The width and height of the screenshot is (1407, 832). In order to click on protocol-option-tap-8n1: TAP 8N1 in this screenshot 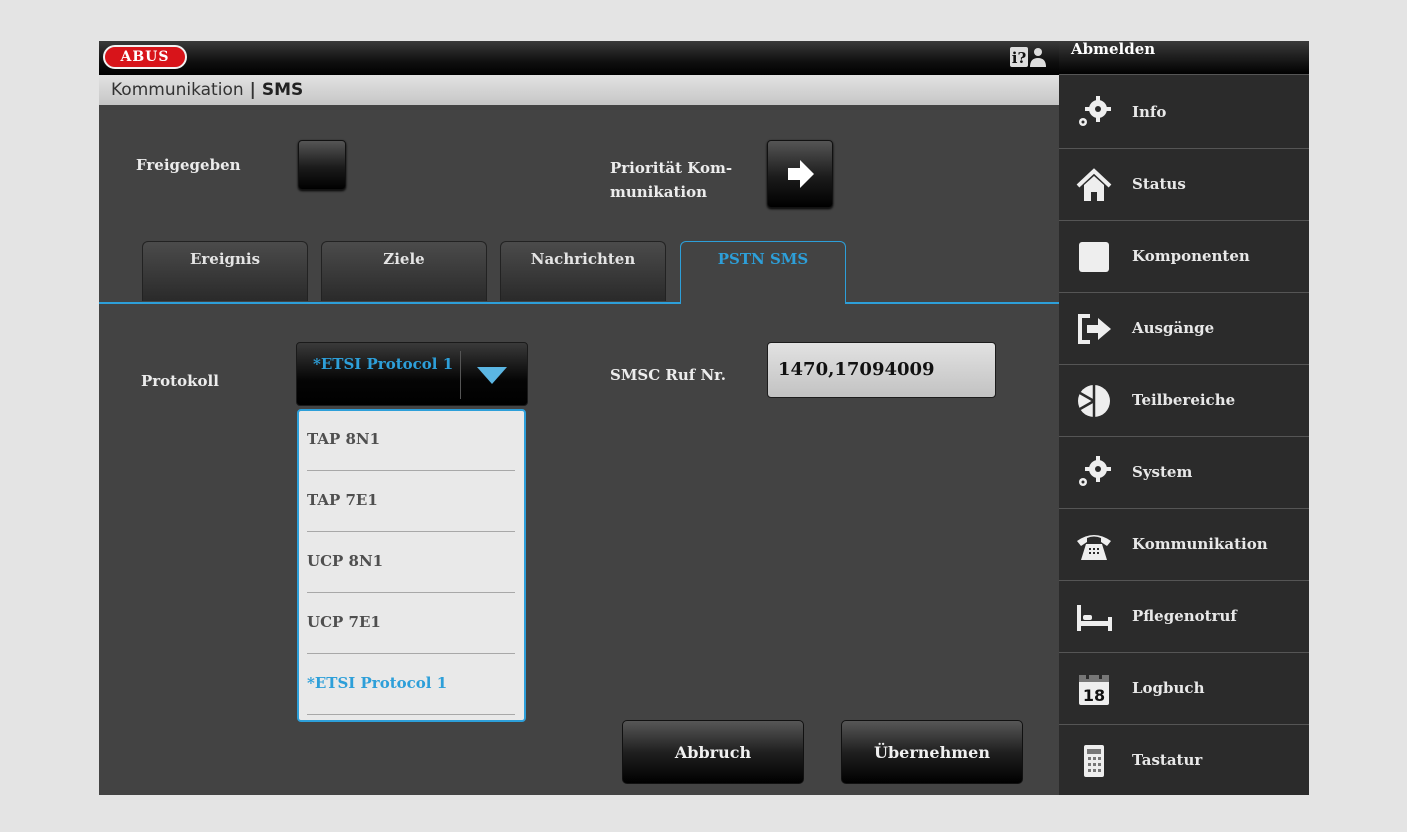, I will do `click(411, 441)`.